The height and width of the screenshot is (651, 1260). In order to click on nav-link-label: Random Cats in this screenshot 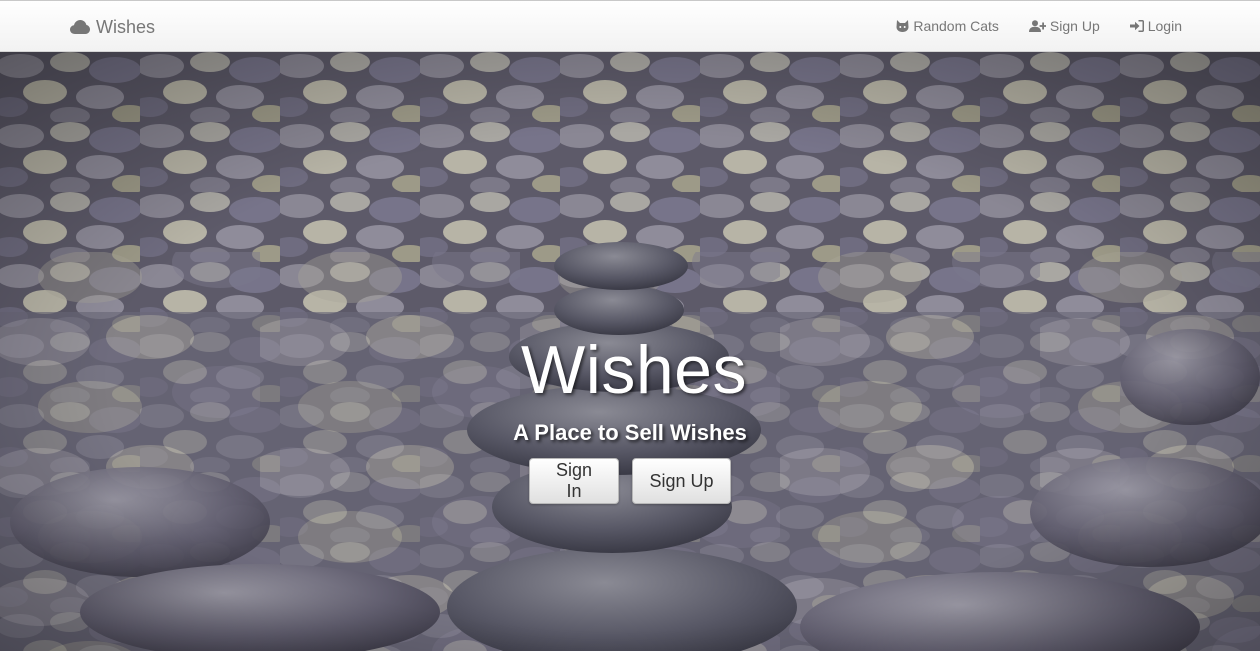, I will do `click(956, 26)`.